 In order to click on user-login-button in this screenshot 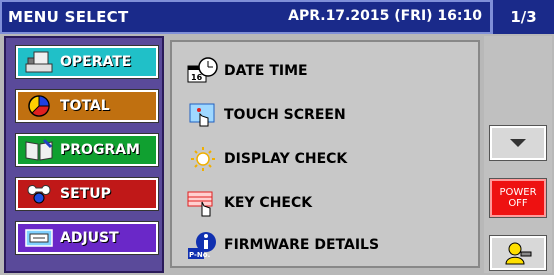, I will do `click(518, 253)`.